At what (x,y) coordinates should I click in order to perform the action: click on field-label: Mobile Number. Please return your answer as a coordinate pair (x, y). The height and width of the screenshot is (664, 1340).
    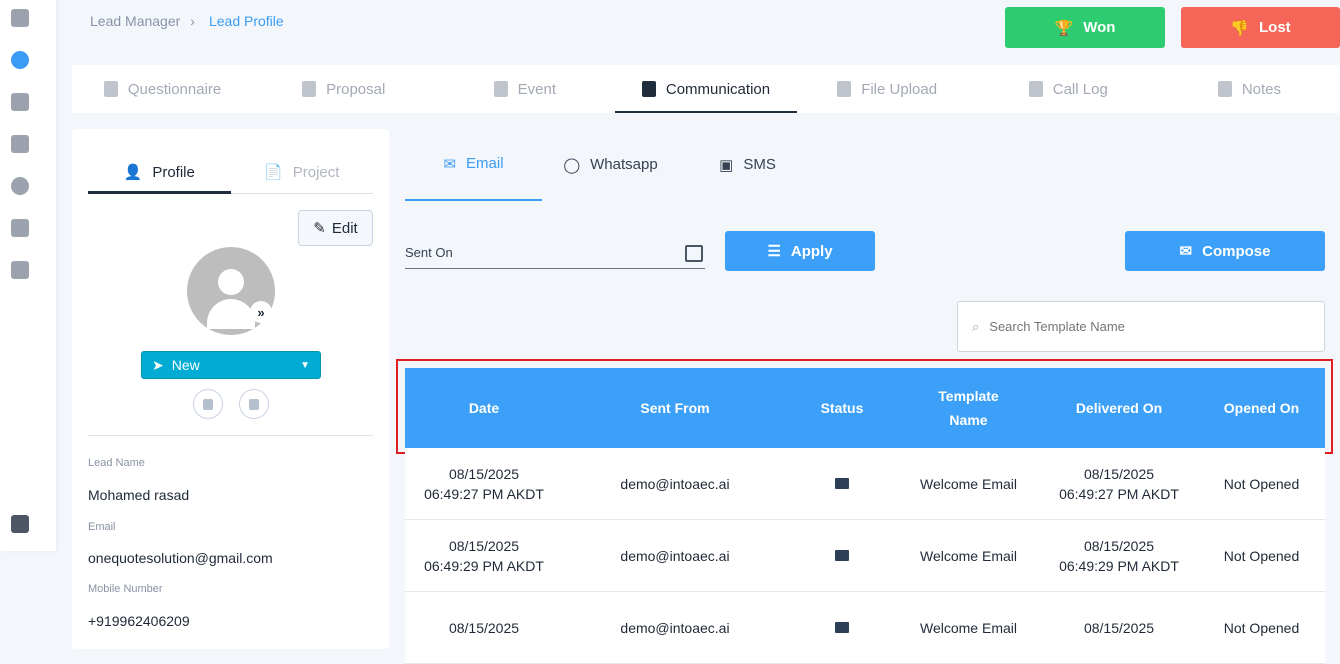
    Looking at the image, I should click on (125, 589).